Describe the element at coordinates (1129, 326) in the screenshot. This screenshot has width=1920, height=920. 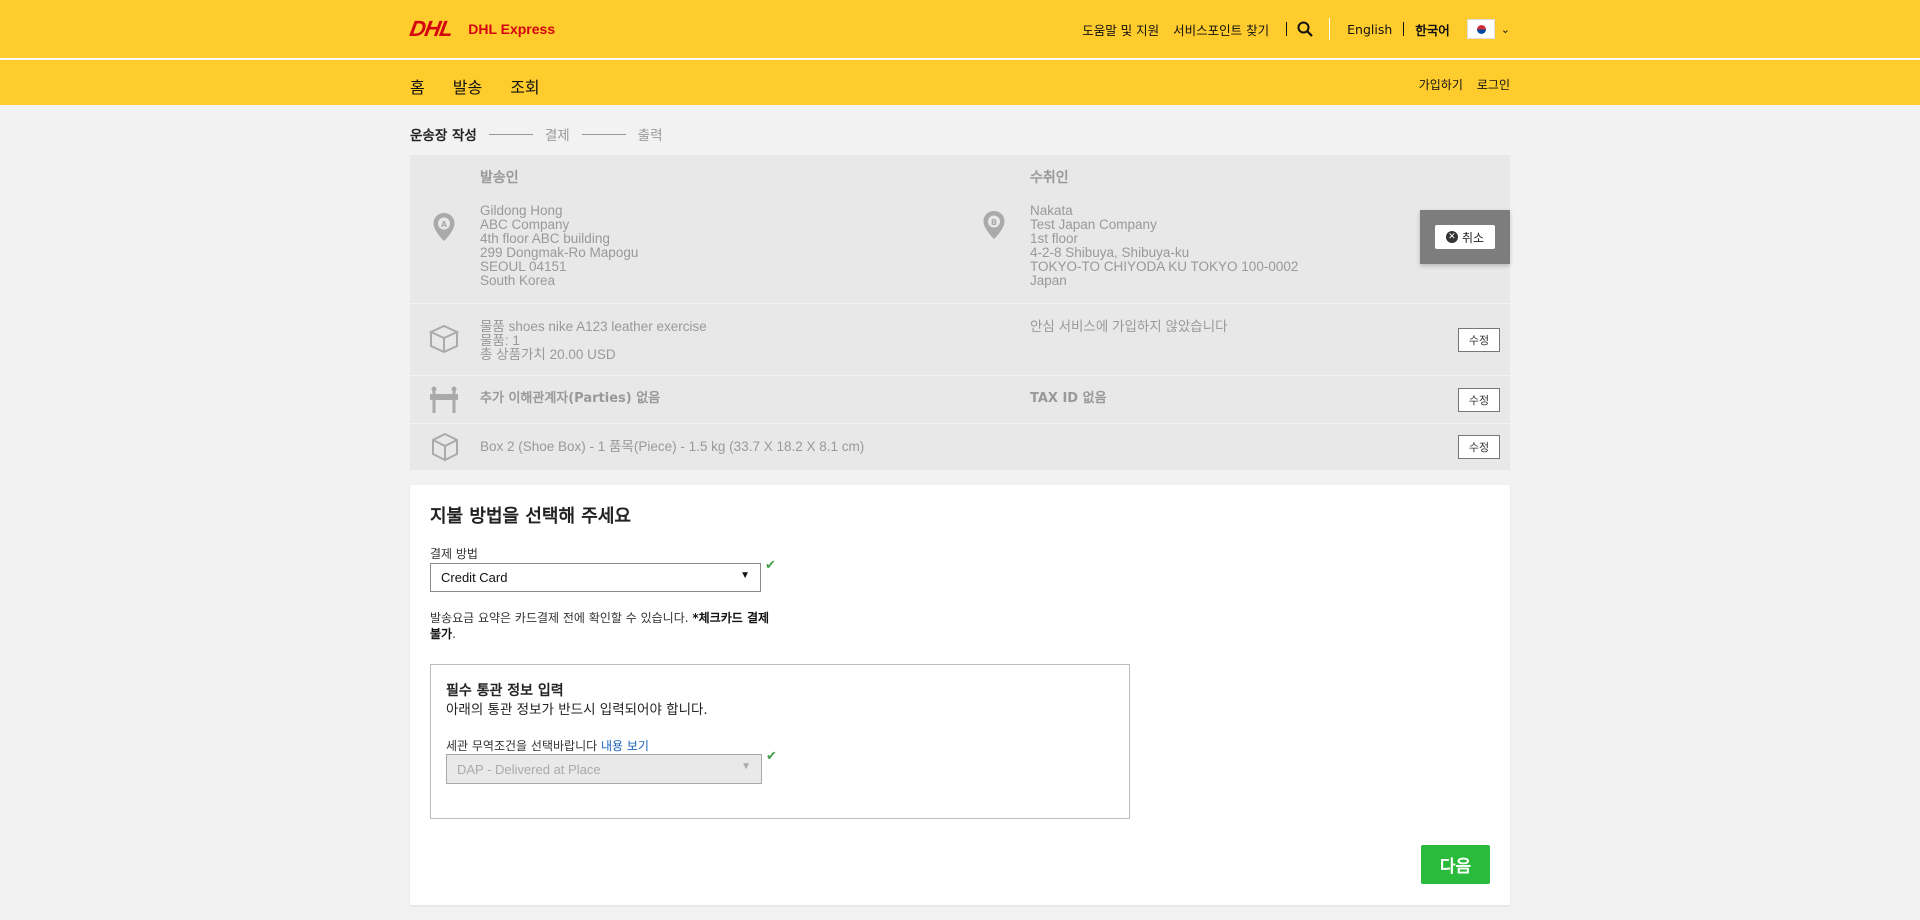
I see `insurance-status: 안심 서비스에 가입하지 않았습니다` at that location.